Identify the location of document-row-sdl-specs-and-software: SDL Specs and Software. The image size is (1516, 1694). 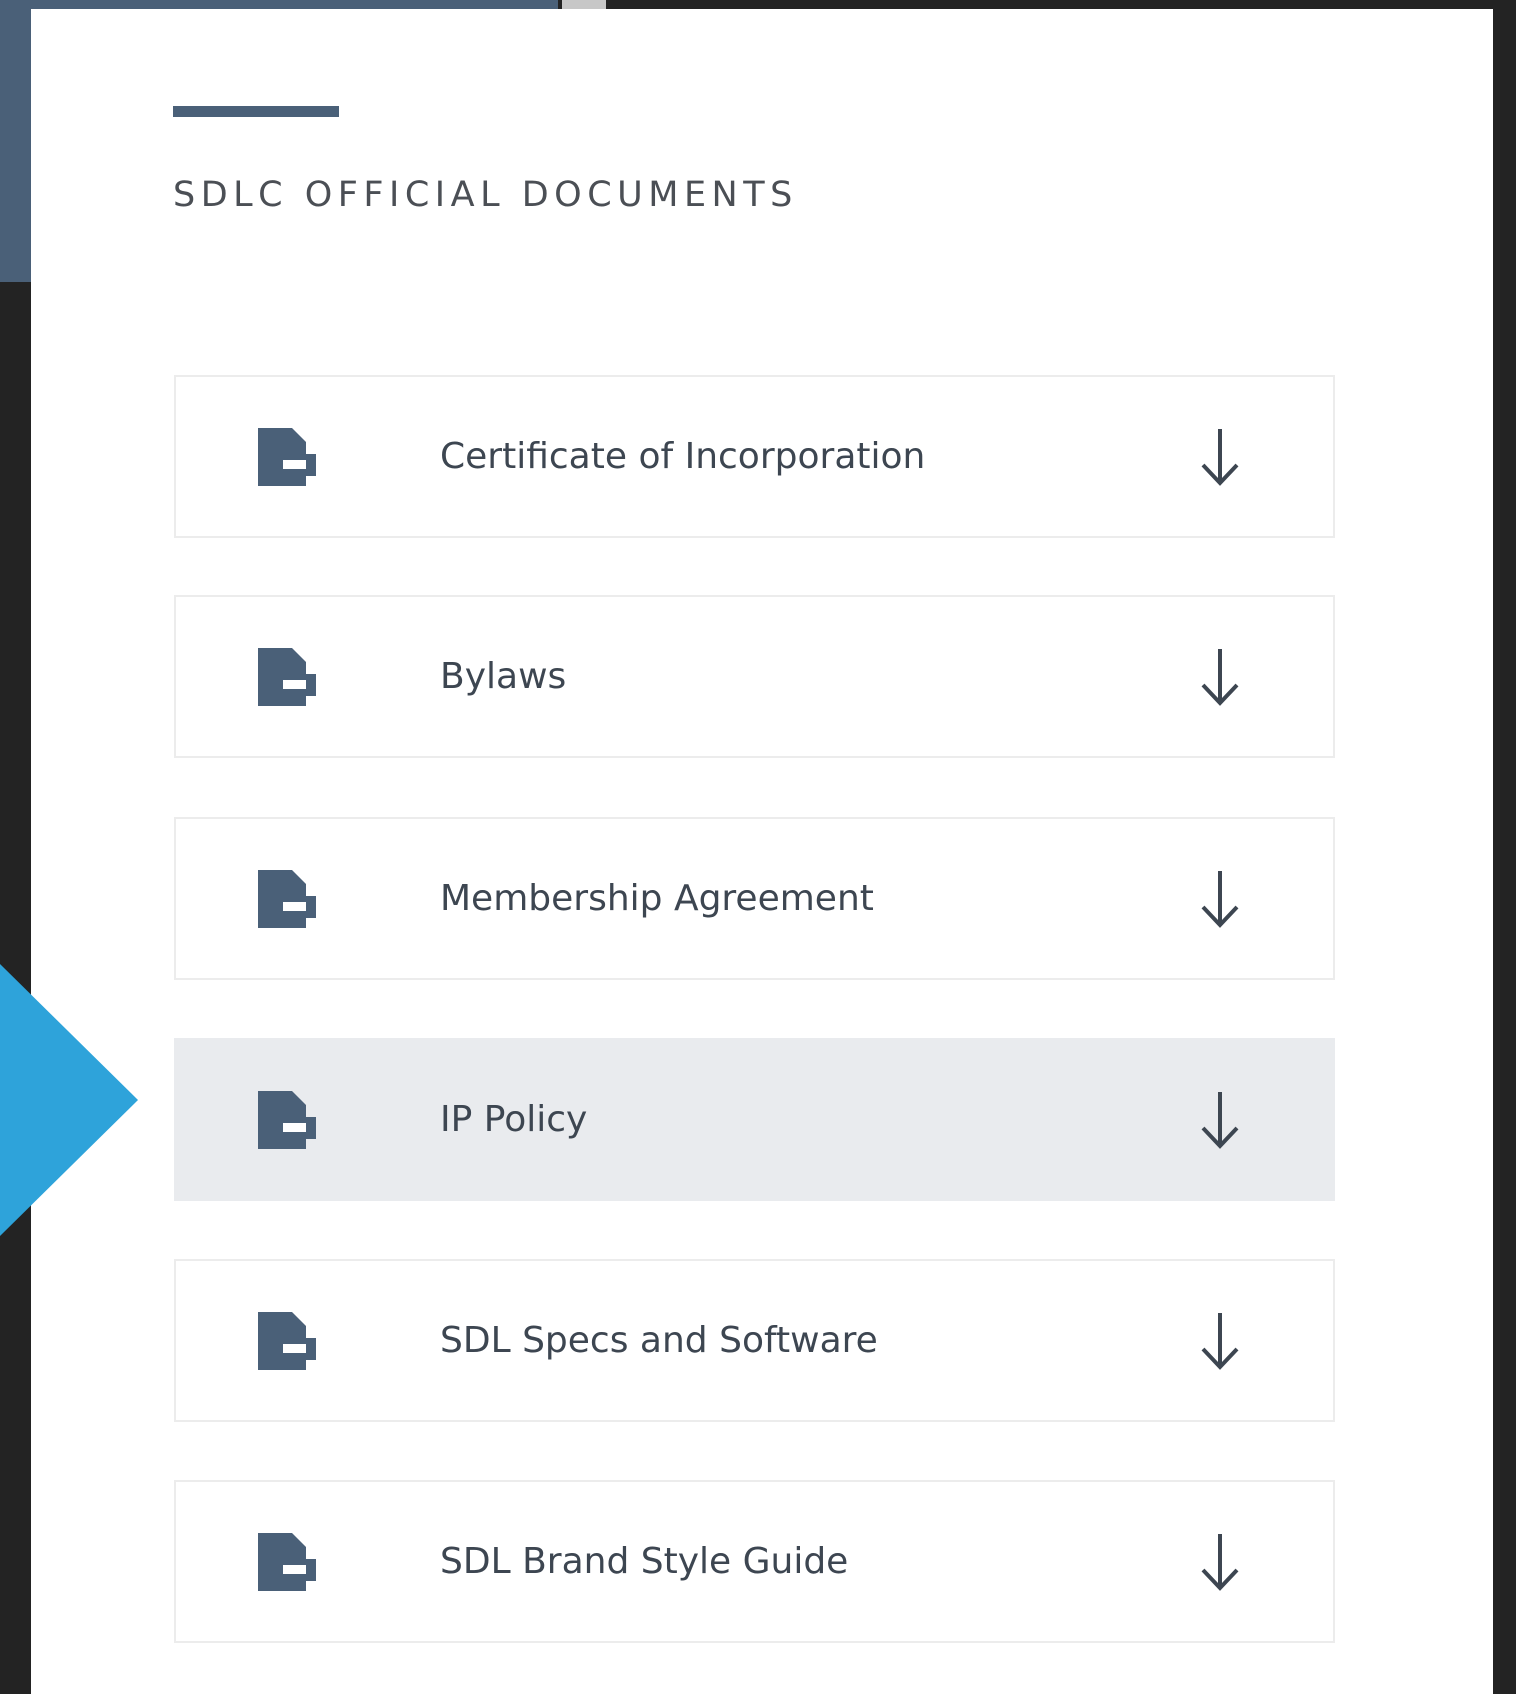
(754, 1340).